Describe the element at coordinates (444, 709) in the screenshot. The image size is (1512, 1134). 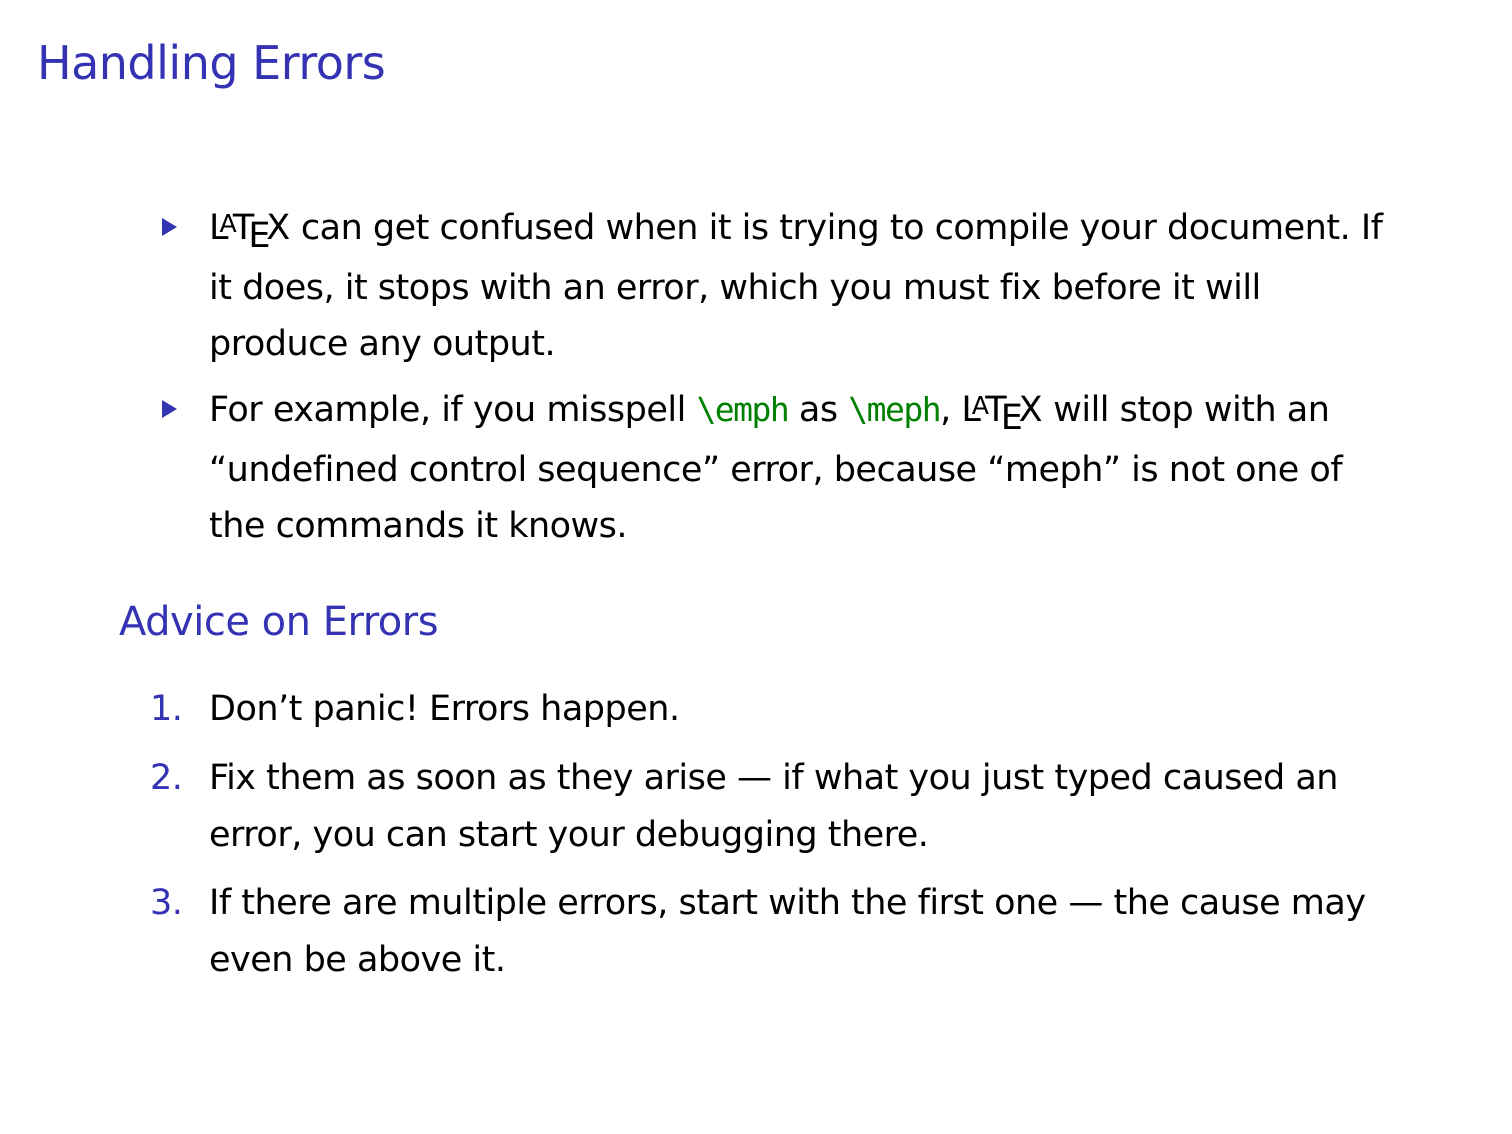
I see `advice-item-1: Don’t panic! Errors happen.` at that location.